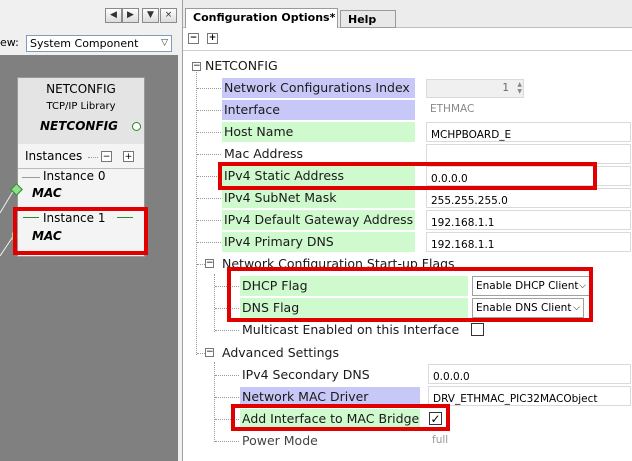 The width and height of the screenshot is (632, 461). I want to click on highlight-ipv4-static-address, so click(407, 176).